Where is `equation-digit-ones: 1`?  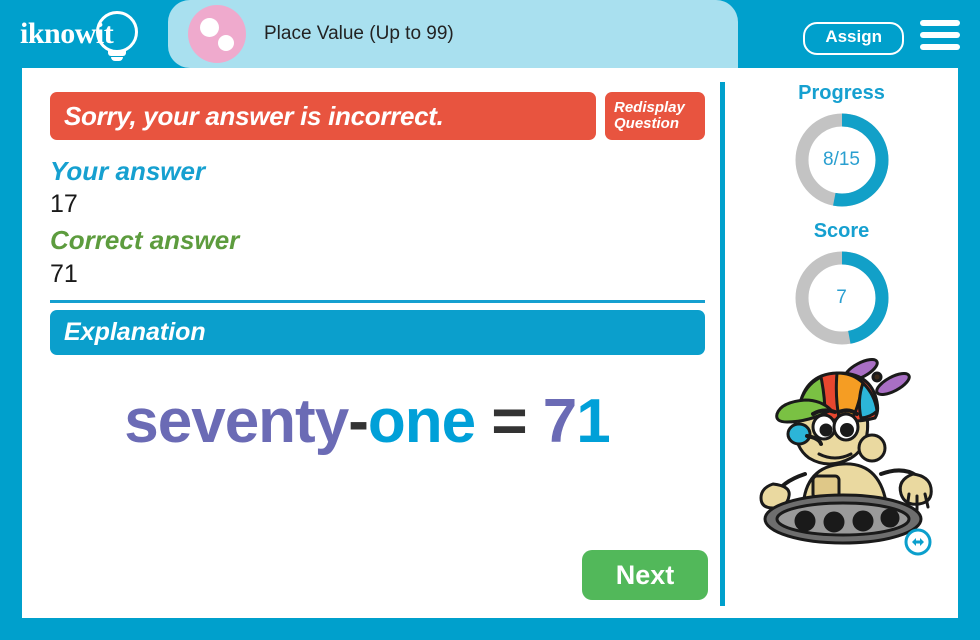 equation-digit-ones: 1 is located at coordinates (593, 421).